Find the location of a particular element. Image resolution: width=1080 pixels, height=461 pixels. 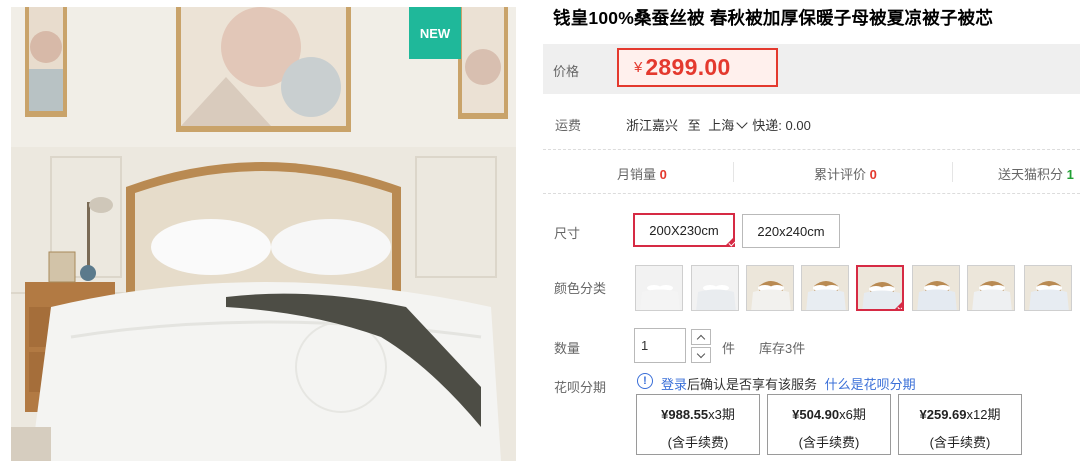

huabei-label: 花呗分期 is located at coordinates (580, 387).